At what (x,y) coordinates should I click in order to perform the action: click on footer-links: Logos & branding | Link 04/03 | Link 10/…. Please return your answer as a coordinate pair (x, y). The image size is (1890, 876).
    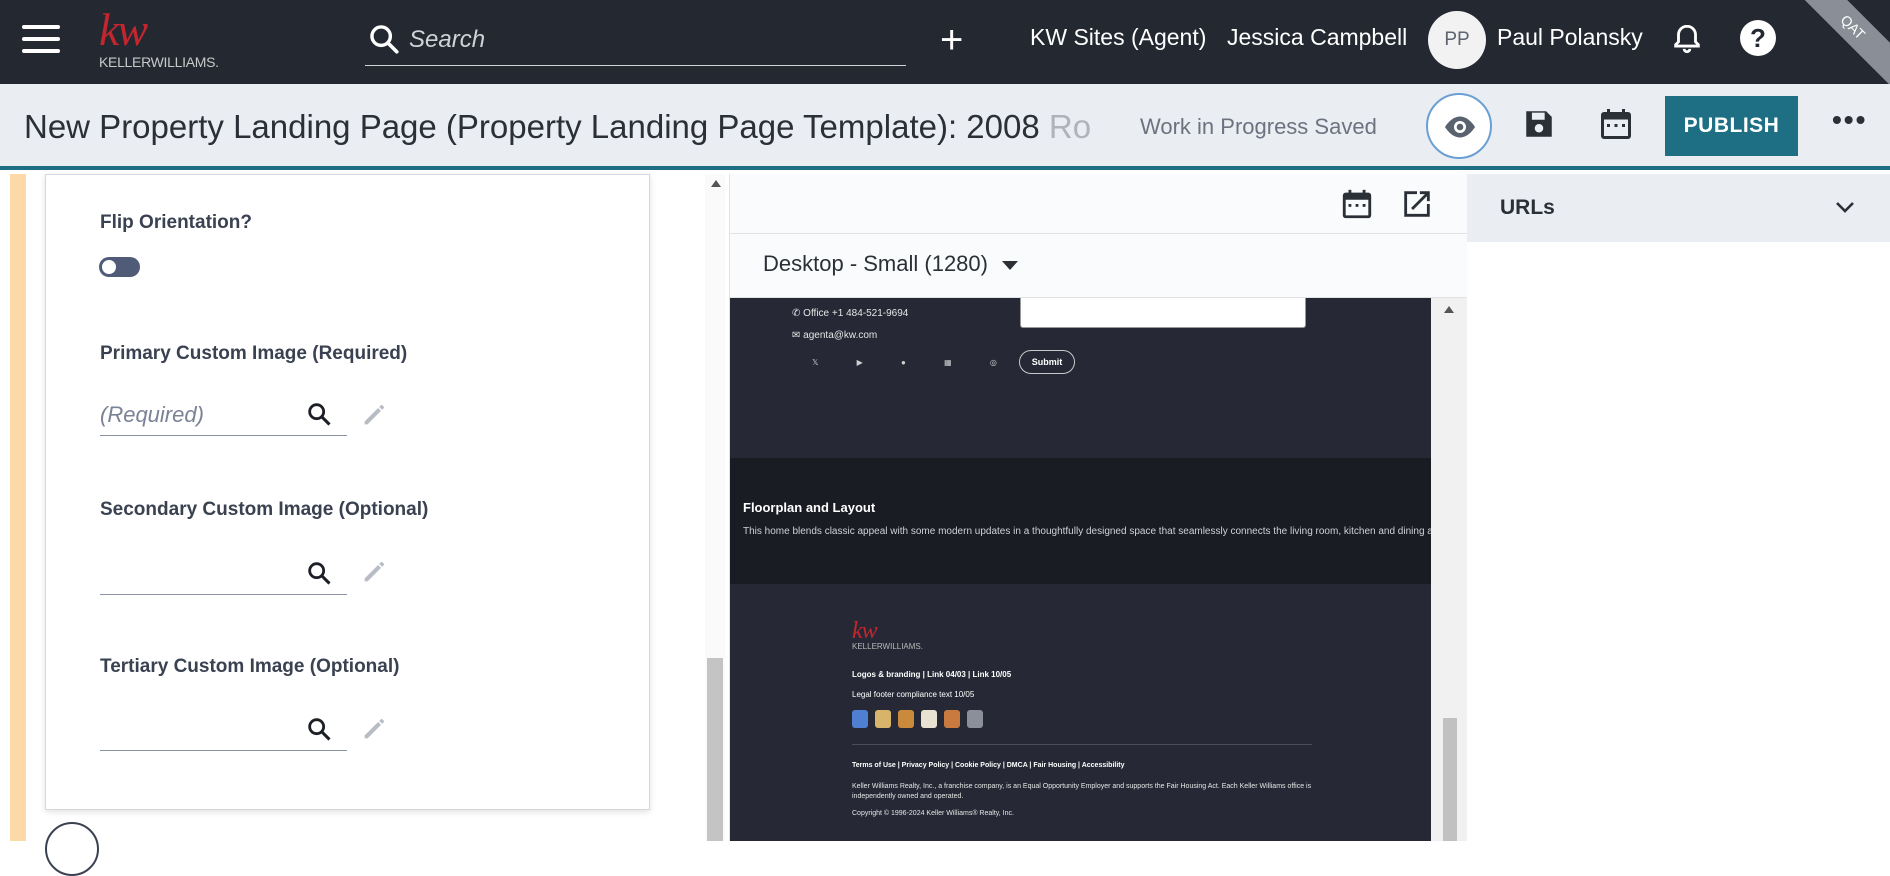
    Looking at the image, I should click on (931, 674).